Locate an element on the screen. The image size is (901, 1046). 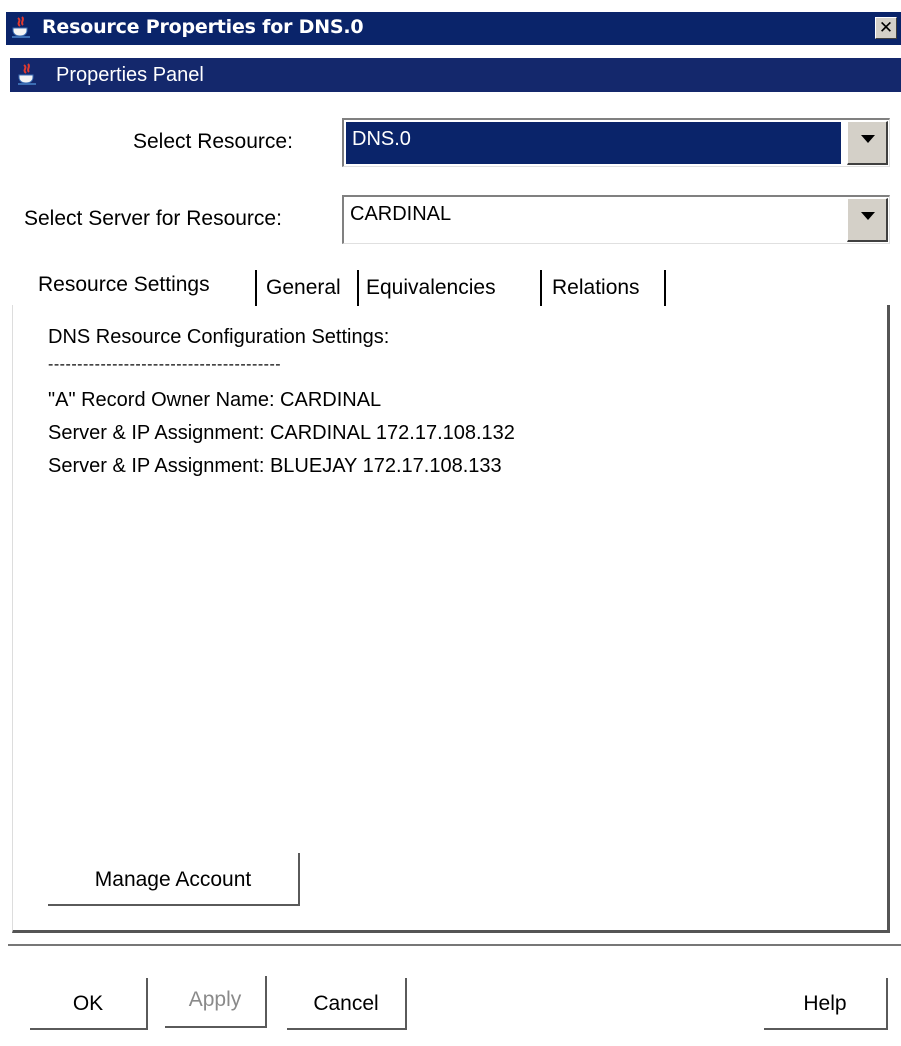
select-resource-dropdown: DNS.0 is located at coordinates (616, 142).